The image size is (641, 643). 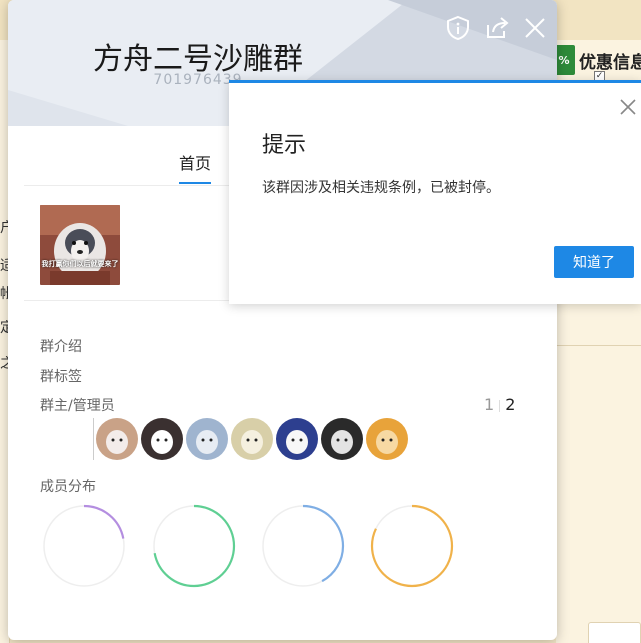 What do you see at coordinates (387, 439) in the screenshot?
I see `avatar-monkey` at bounding box center [387, 439].